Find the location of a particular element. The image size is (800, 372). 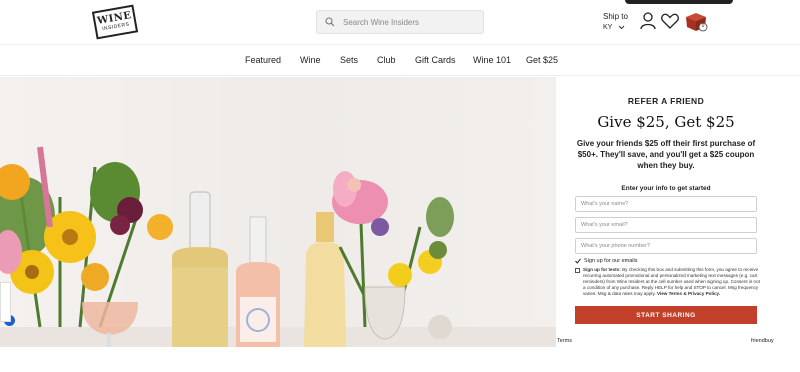

norton-label: norton is located at coordinates (1, 300).